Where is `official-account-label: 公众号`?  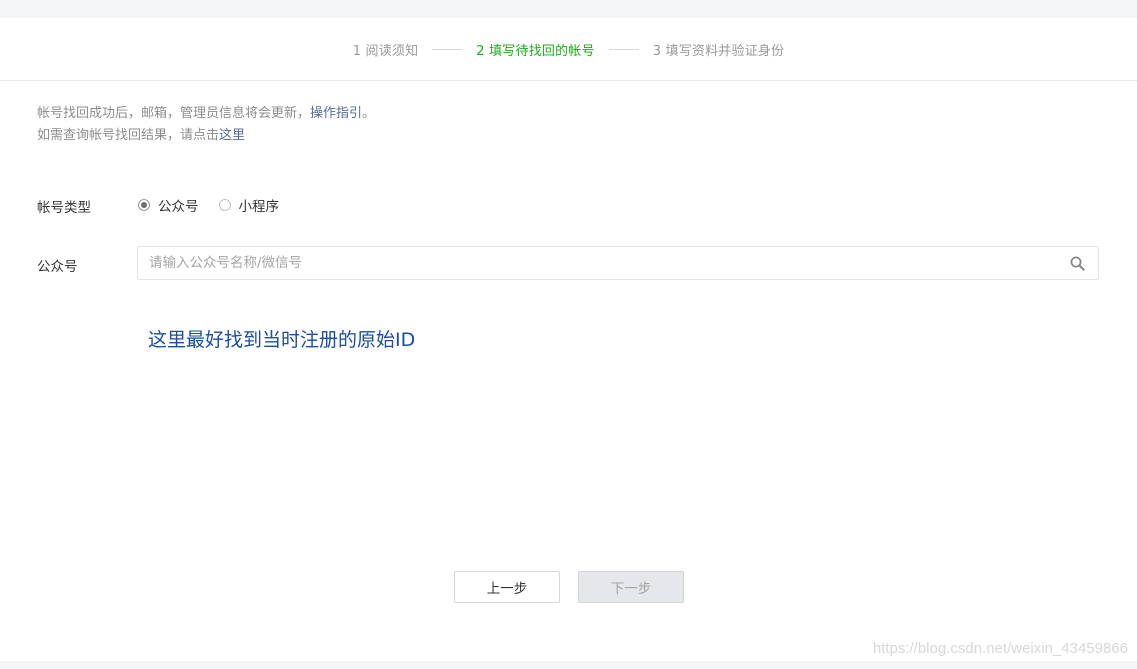 official-account-label: 公众号 is located at coordinates (57, 267).